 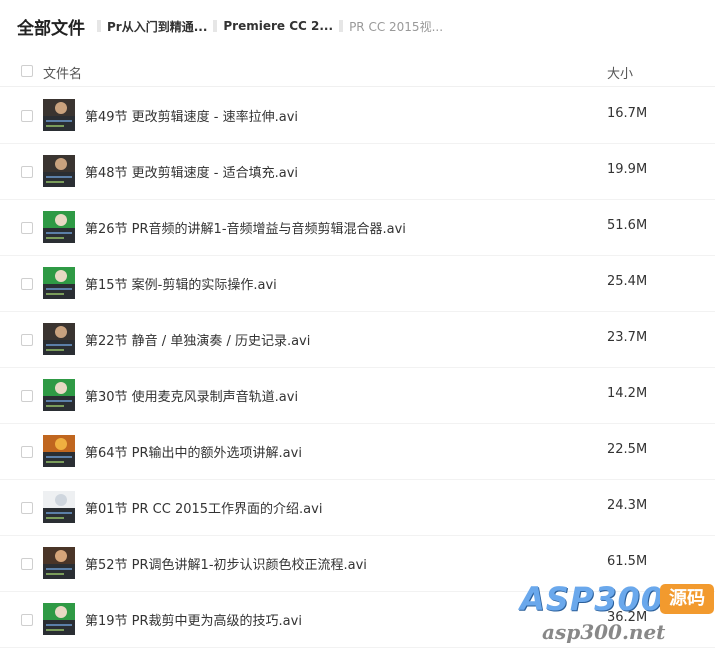 What do you see at coordinates (191, 115) in the screenshot?
I see `file-name: 第49节 更改剪辑速度 - 速率拉伸.avi` at bounding box center [191, 115].